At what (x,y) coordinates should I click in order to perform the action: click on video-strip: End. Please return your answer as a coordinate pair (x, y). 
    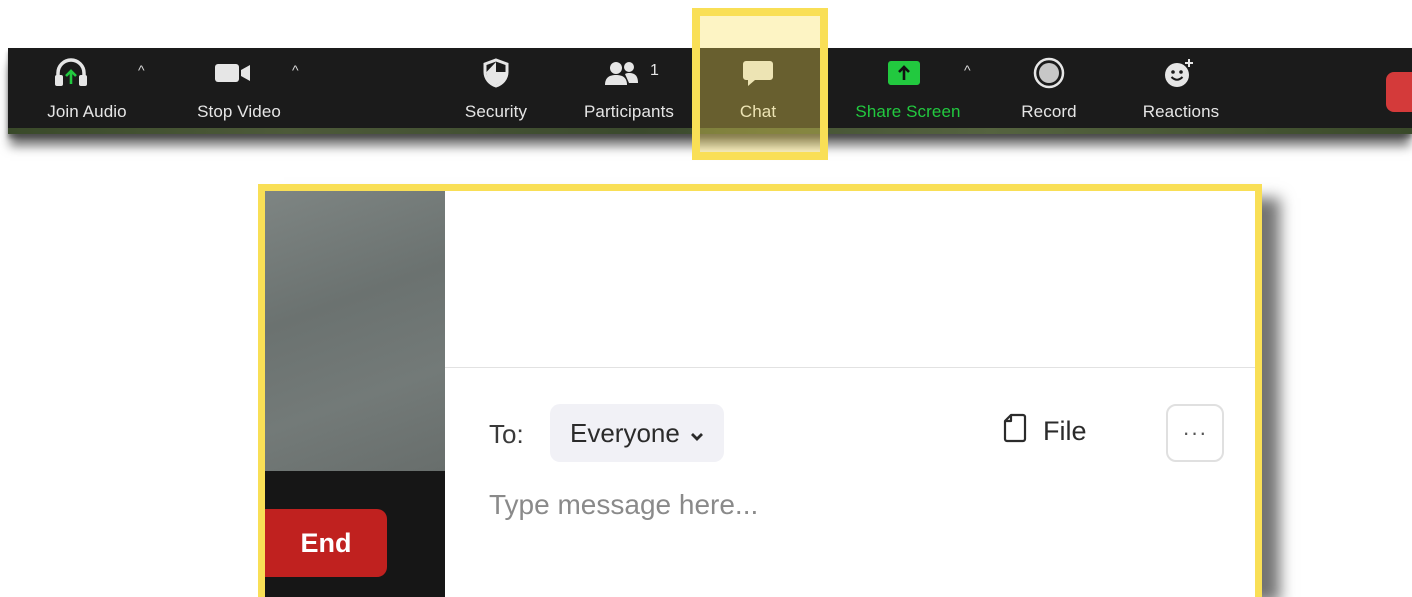
    Looking at the image, I should click on (355, 394).